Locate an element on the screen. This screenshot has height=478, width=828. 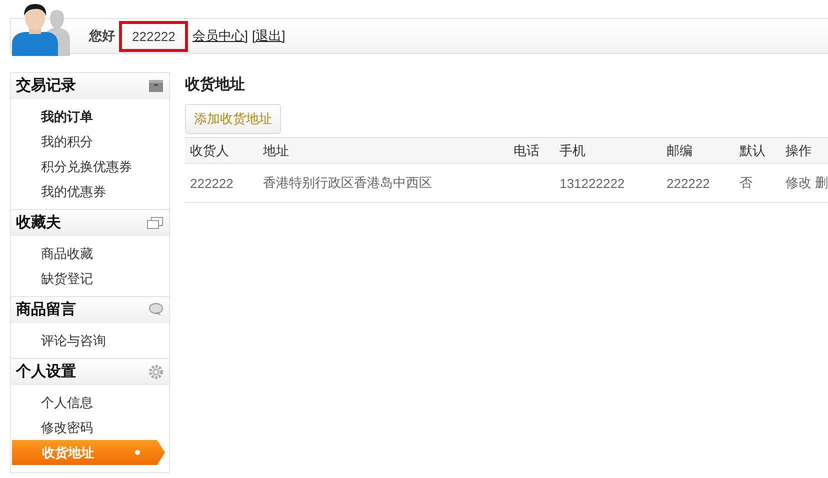
action-link: 删 is located at coordinates (821, 182).